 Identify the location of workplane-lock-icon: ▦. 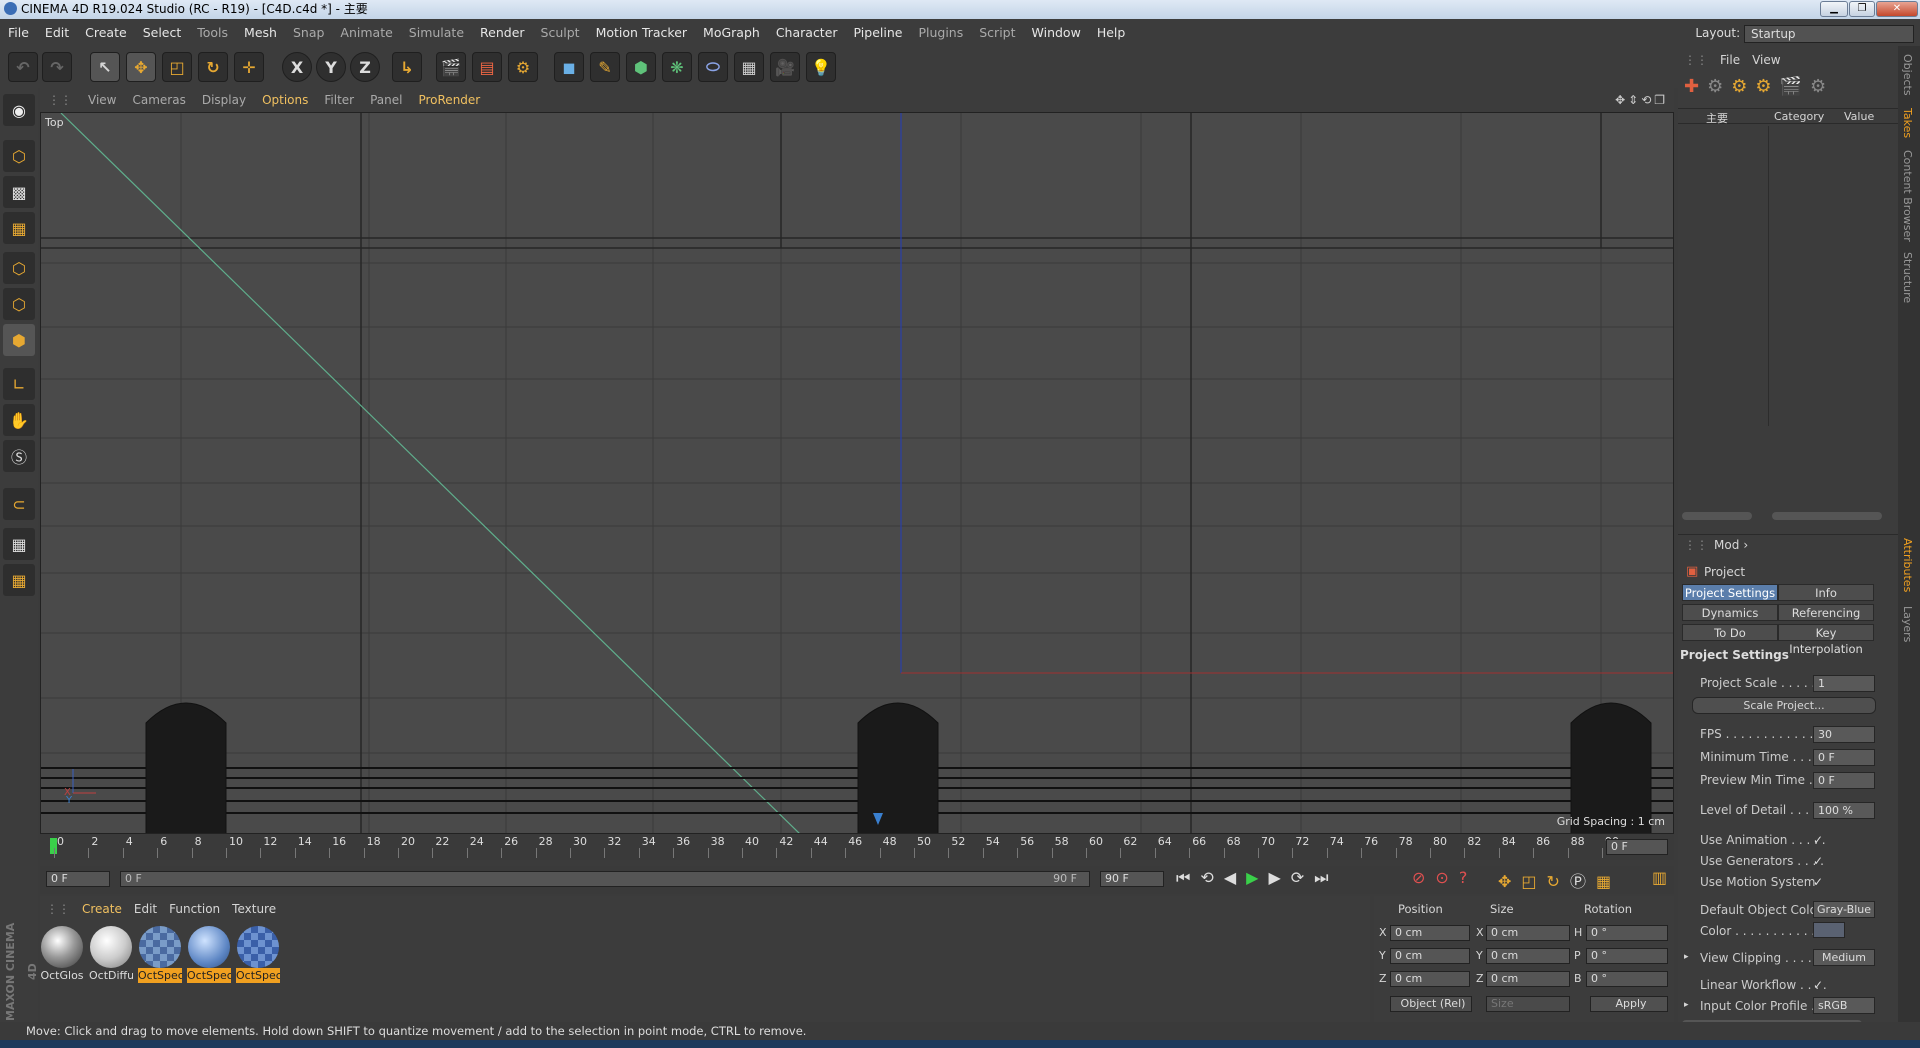
(19, 544).